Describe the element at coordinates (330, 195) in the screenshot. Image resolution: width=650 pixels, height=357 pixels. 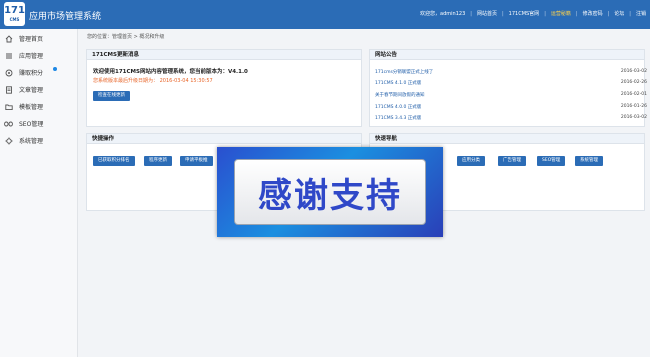
I see `thanks-text: 感谢支持` at that location.